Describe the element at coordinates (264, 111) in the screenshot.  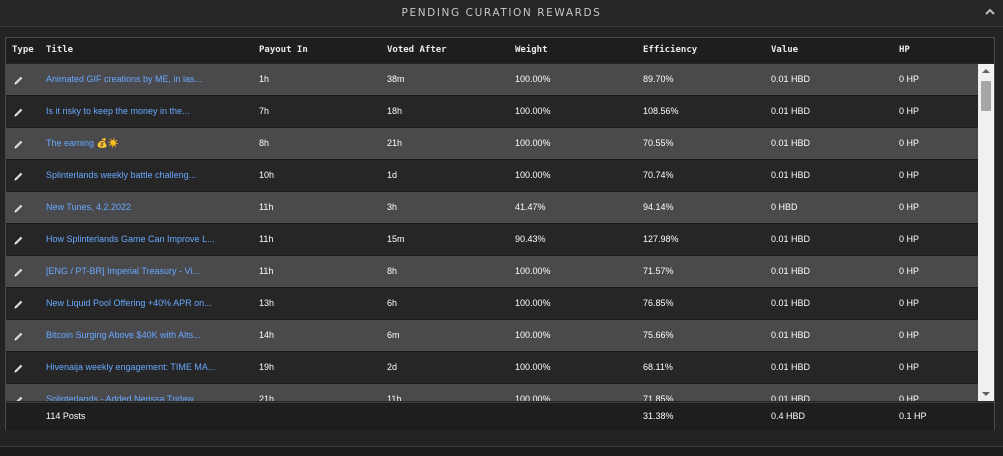
I see `cell-payout-in: 7h` at that location.